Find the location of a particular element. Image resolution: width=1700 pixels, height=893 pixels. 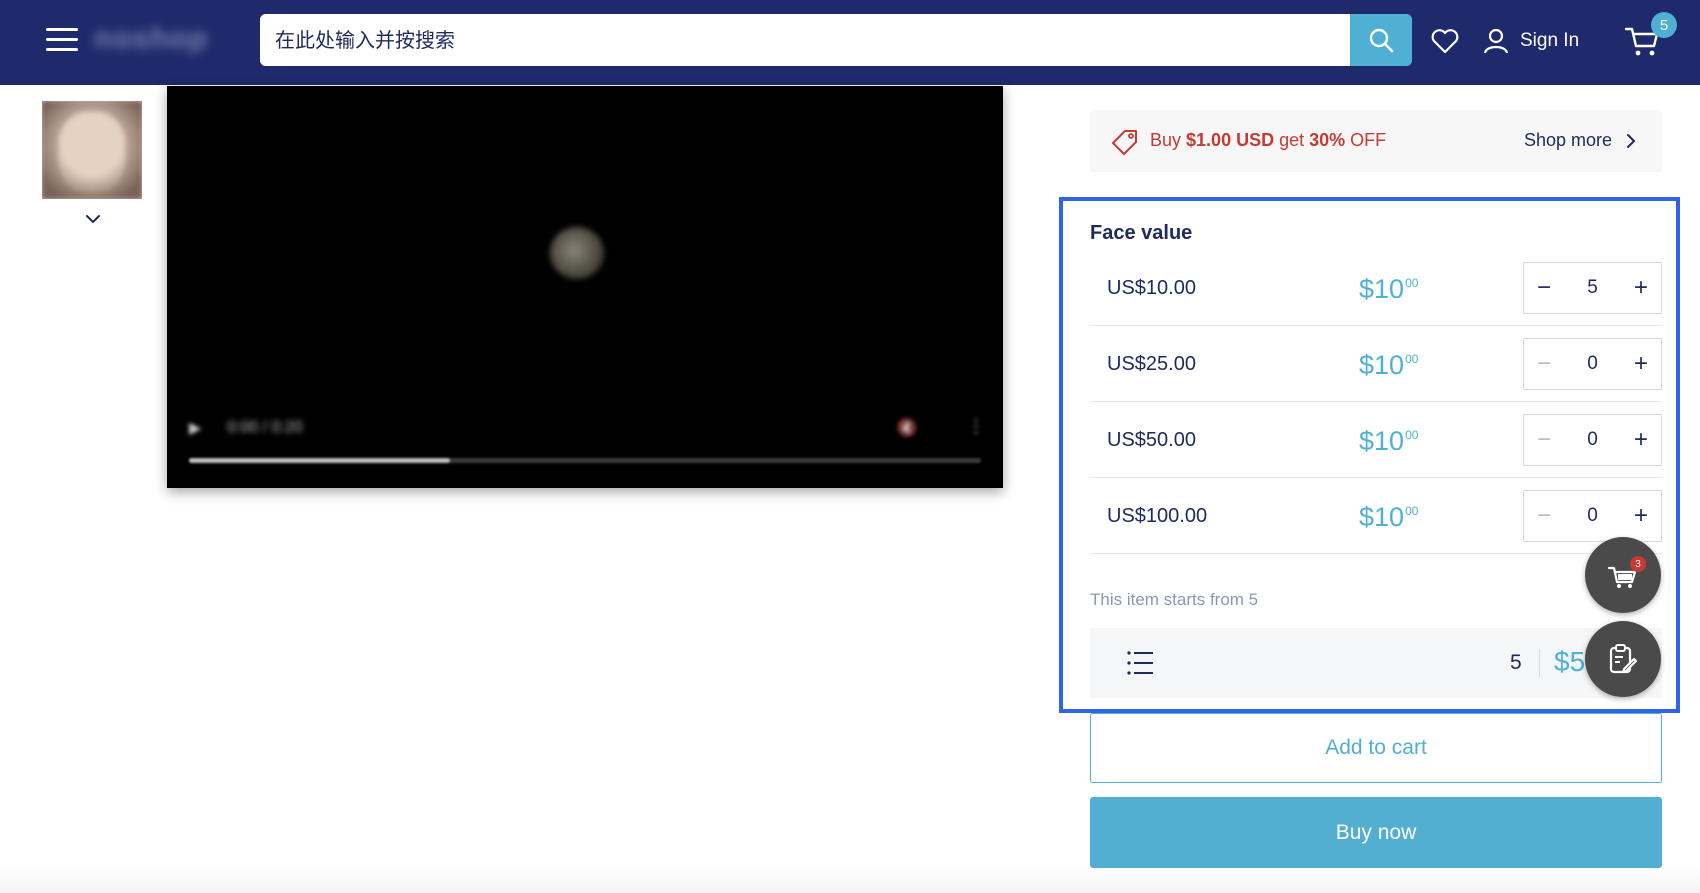

chevron-down-icon is located at coordinates (93, 219).